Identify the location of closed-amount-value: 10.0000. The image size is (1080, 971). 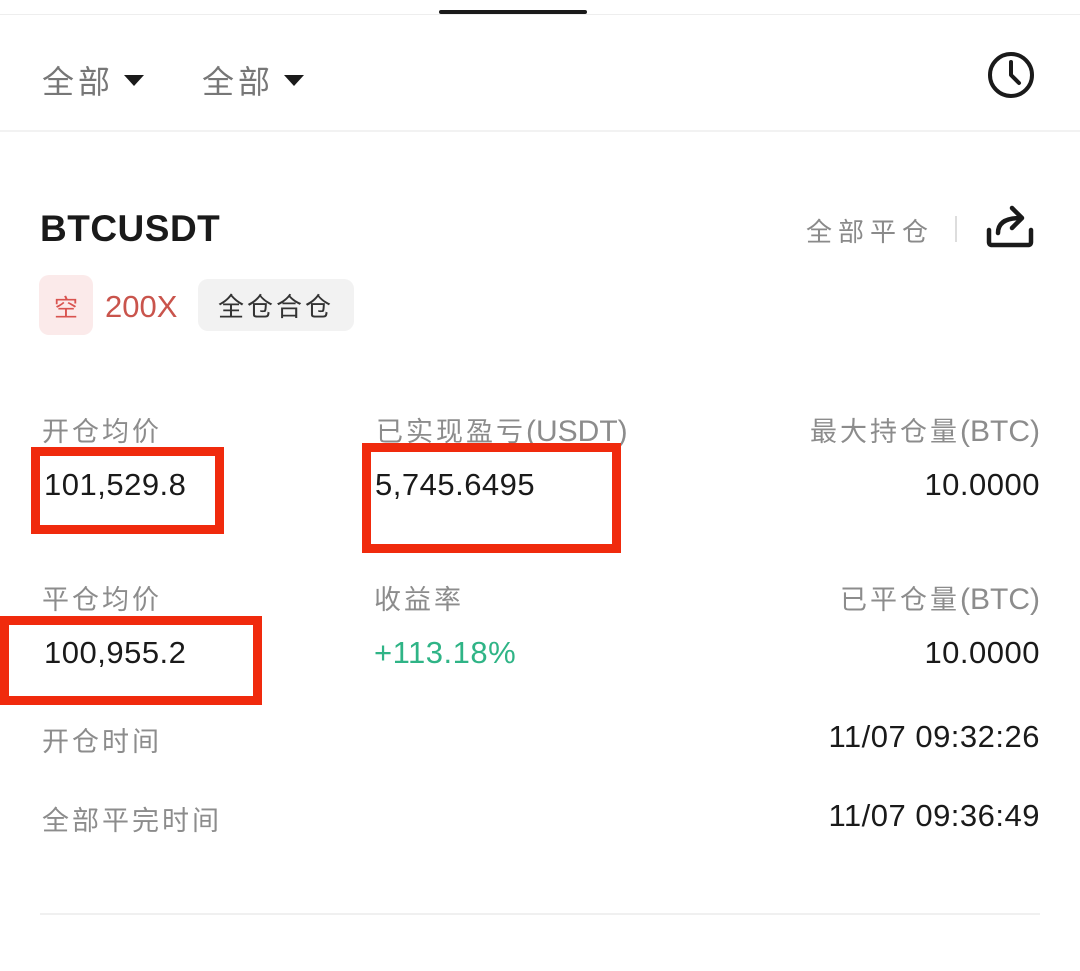
(982, 652).